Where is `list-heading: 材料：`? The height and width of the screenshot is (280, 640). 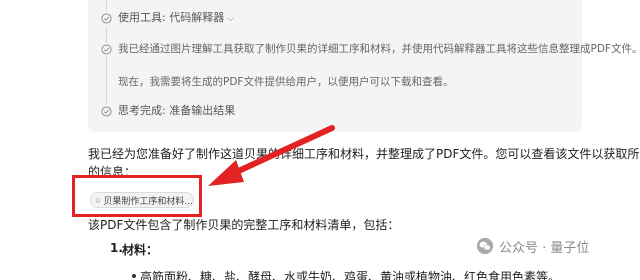
list-heading: 材料： is located at coordinates (140, 250).